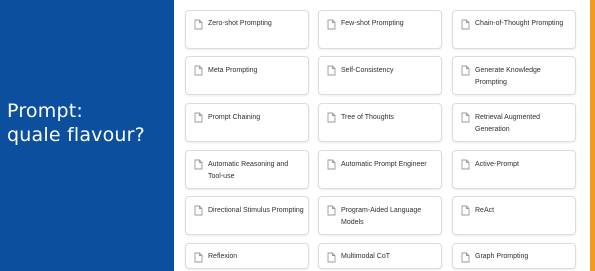 This screenshot has height=271, width=595. What do you see at coordinates (497, 164) in the screenshot?
I see `technique-label: Active-Prompt` at bounding box center [497, 164].